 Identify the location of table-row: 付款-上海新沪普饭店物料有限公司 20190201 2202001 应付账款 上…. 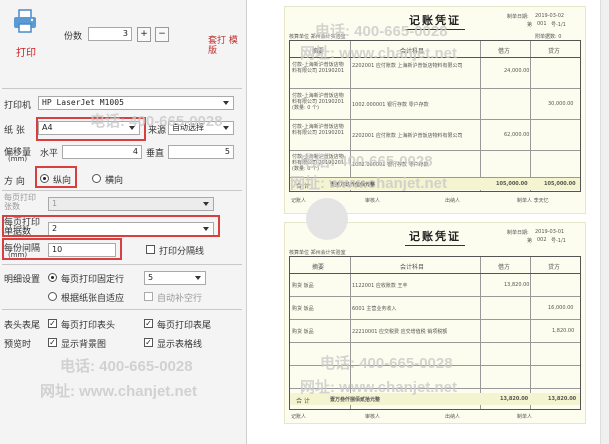
(435, 135).